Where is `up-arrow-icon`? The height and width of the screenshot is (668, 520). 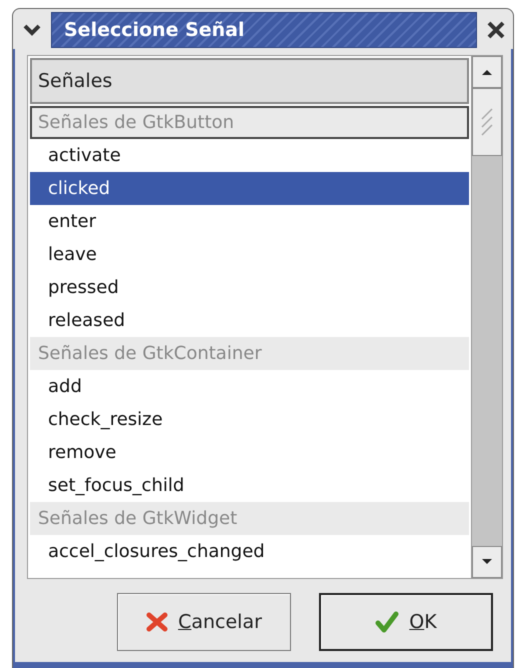
up-arrow-icon is located at coordinates (487, 72).